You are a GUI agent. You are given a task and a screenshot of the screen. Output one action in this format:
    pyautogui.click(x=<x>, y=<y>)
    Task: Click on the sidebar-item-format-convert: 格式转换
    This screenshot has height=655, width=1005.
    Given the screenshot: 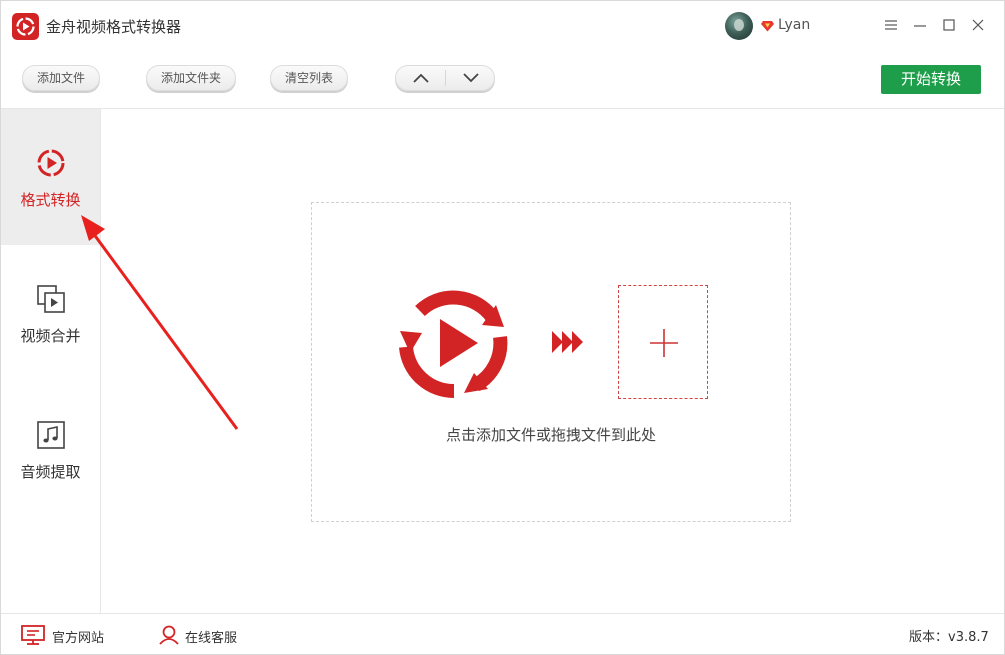 What is the action you would take?
    pyautogui.click(x=50, y=177)
    